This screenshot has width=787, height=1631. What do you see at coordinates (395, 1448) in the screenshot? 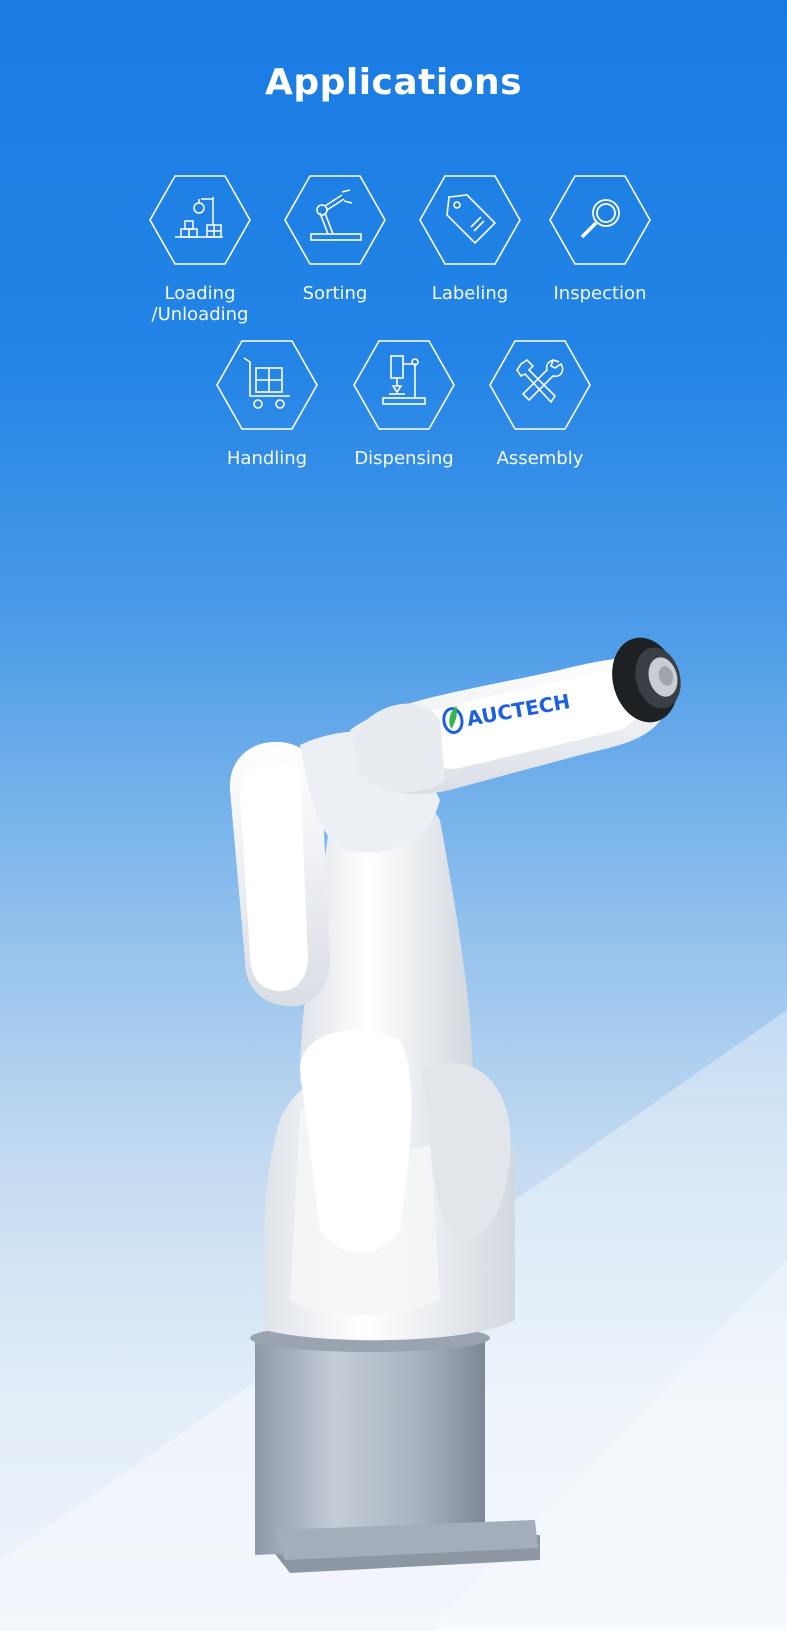
I see `robot-base` at bounding box center [395, 1448].